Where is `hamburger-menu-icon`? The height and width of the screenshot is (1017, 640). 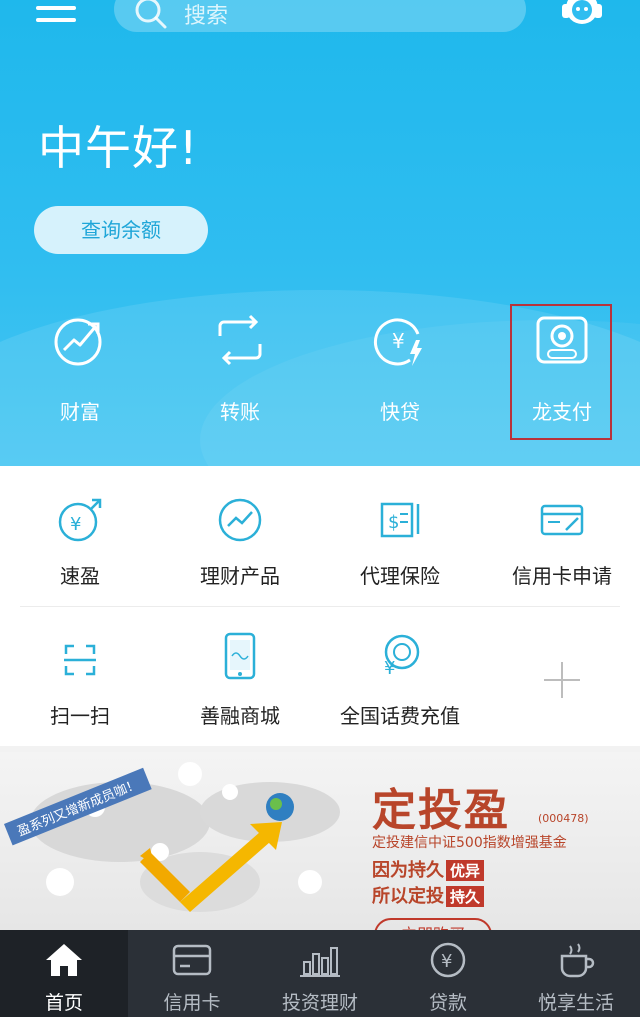 hamburger-menu-icon is located at coordinates (56, 13).